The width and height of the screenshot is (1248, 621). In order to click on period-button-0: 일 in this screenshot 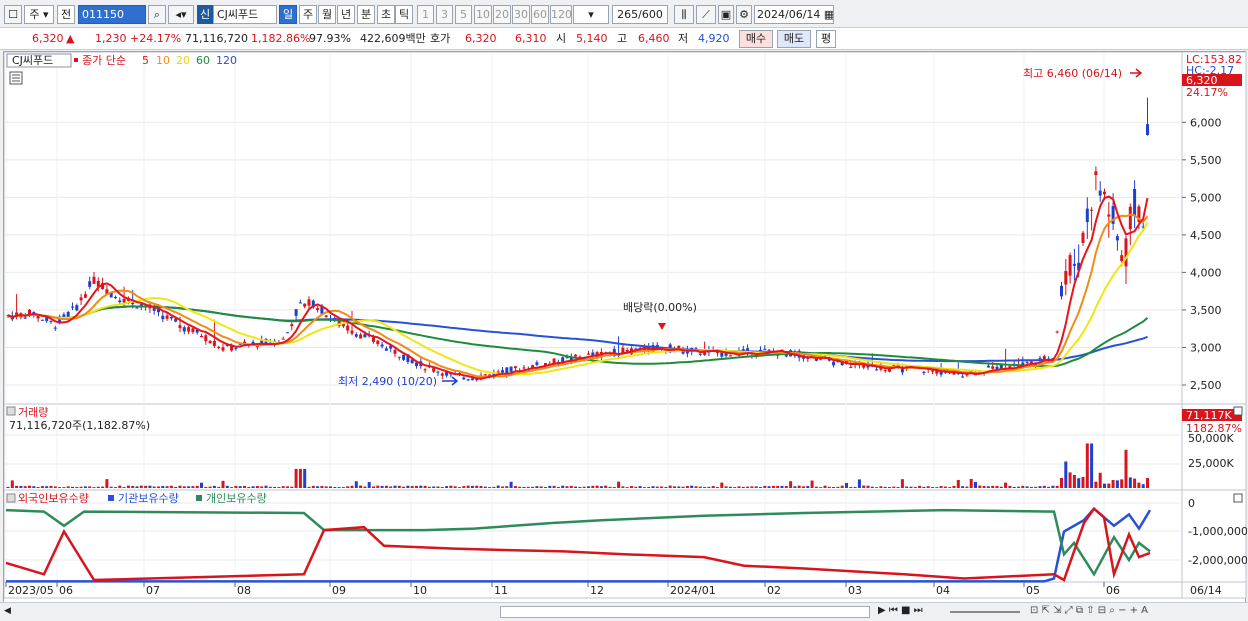, I will do `click(288, 14)`.